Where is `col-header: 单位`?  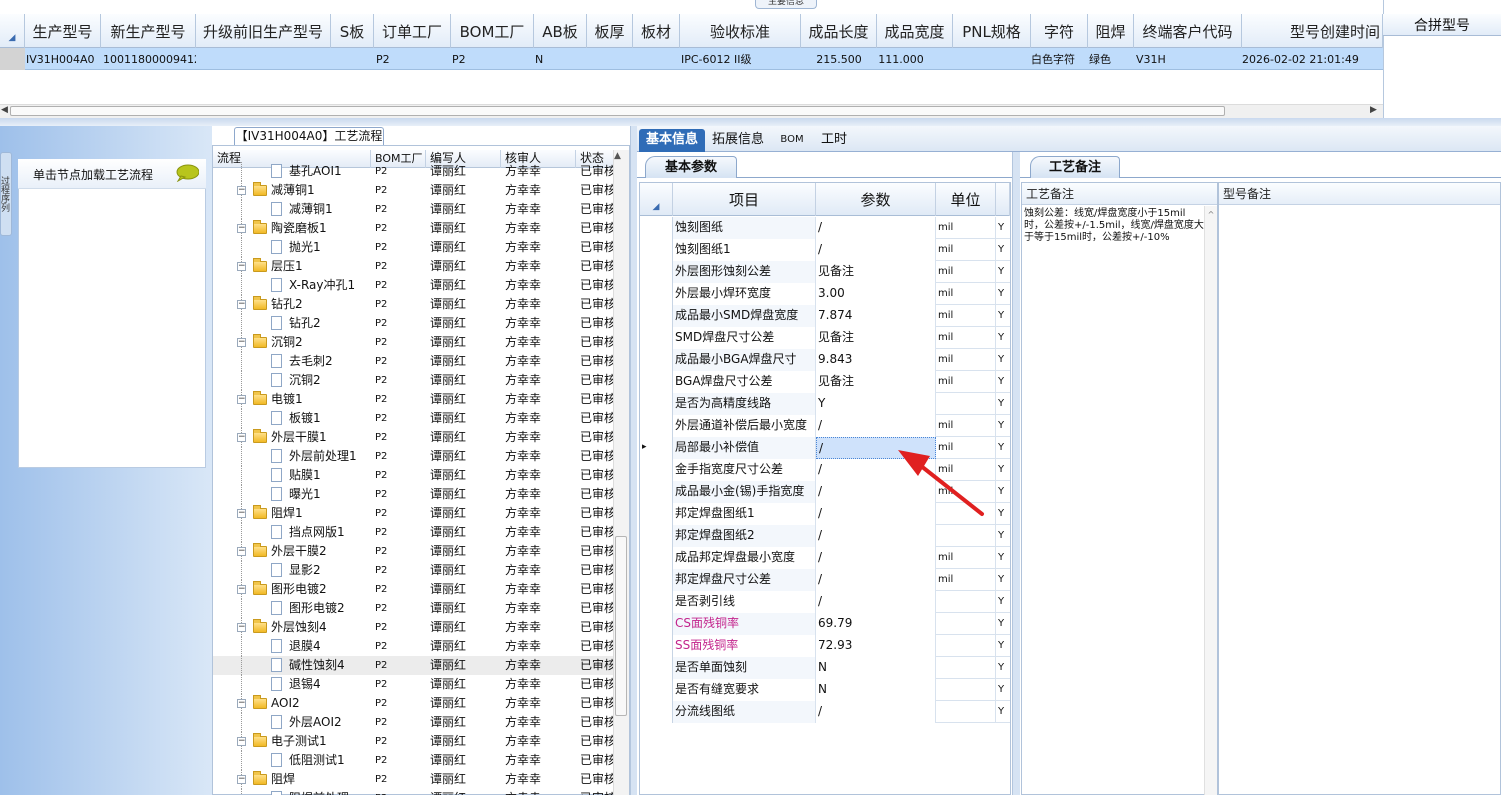
col-header: 单位 is located at coordinates (966, 199).